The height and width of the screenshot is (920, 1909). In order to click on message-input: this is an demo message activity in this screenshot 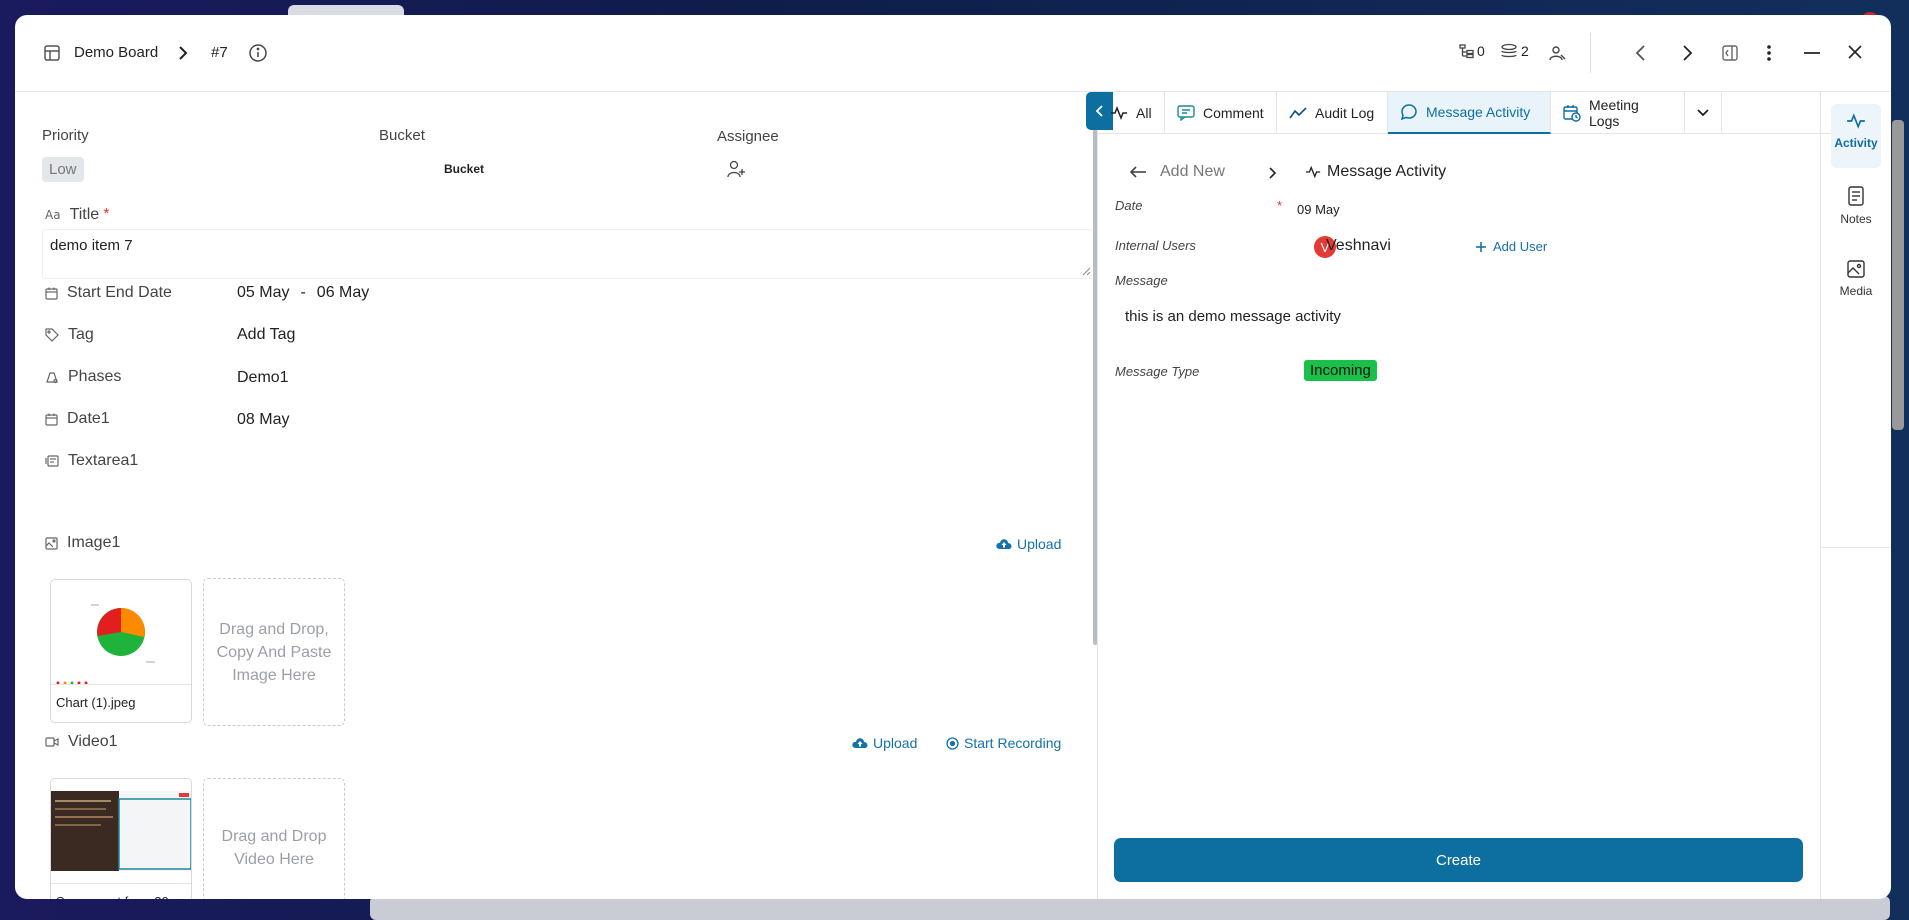, I will do `click(1233, 316)`.